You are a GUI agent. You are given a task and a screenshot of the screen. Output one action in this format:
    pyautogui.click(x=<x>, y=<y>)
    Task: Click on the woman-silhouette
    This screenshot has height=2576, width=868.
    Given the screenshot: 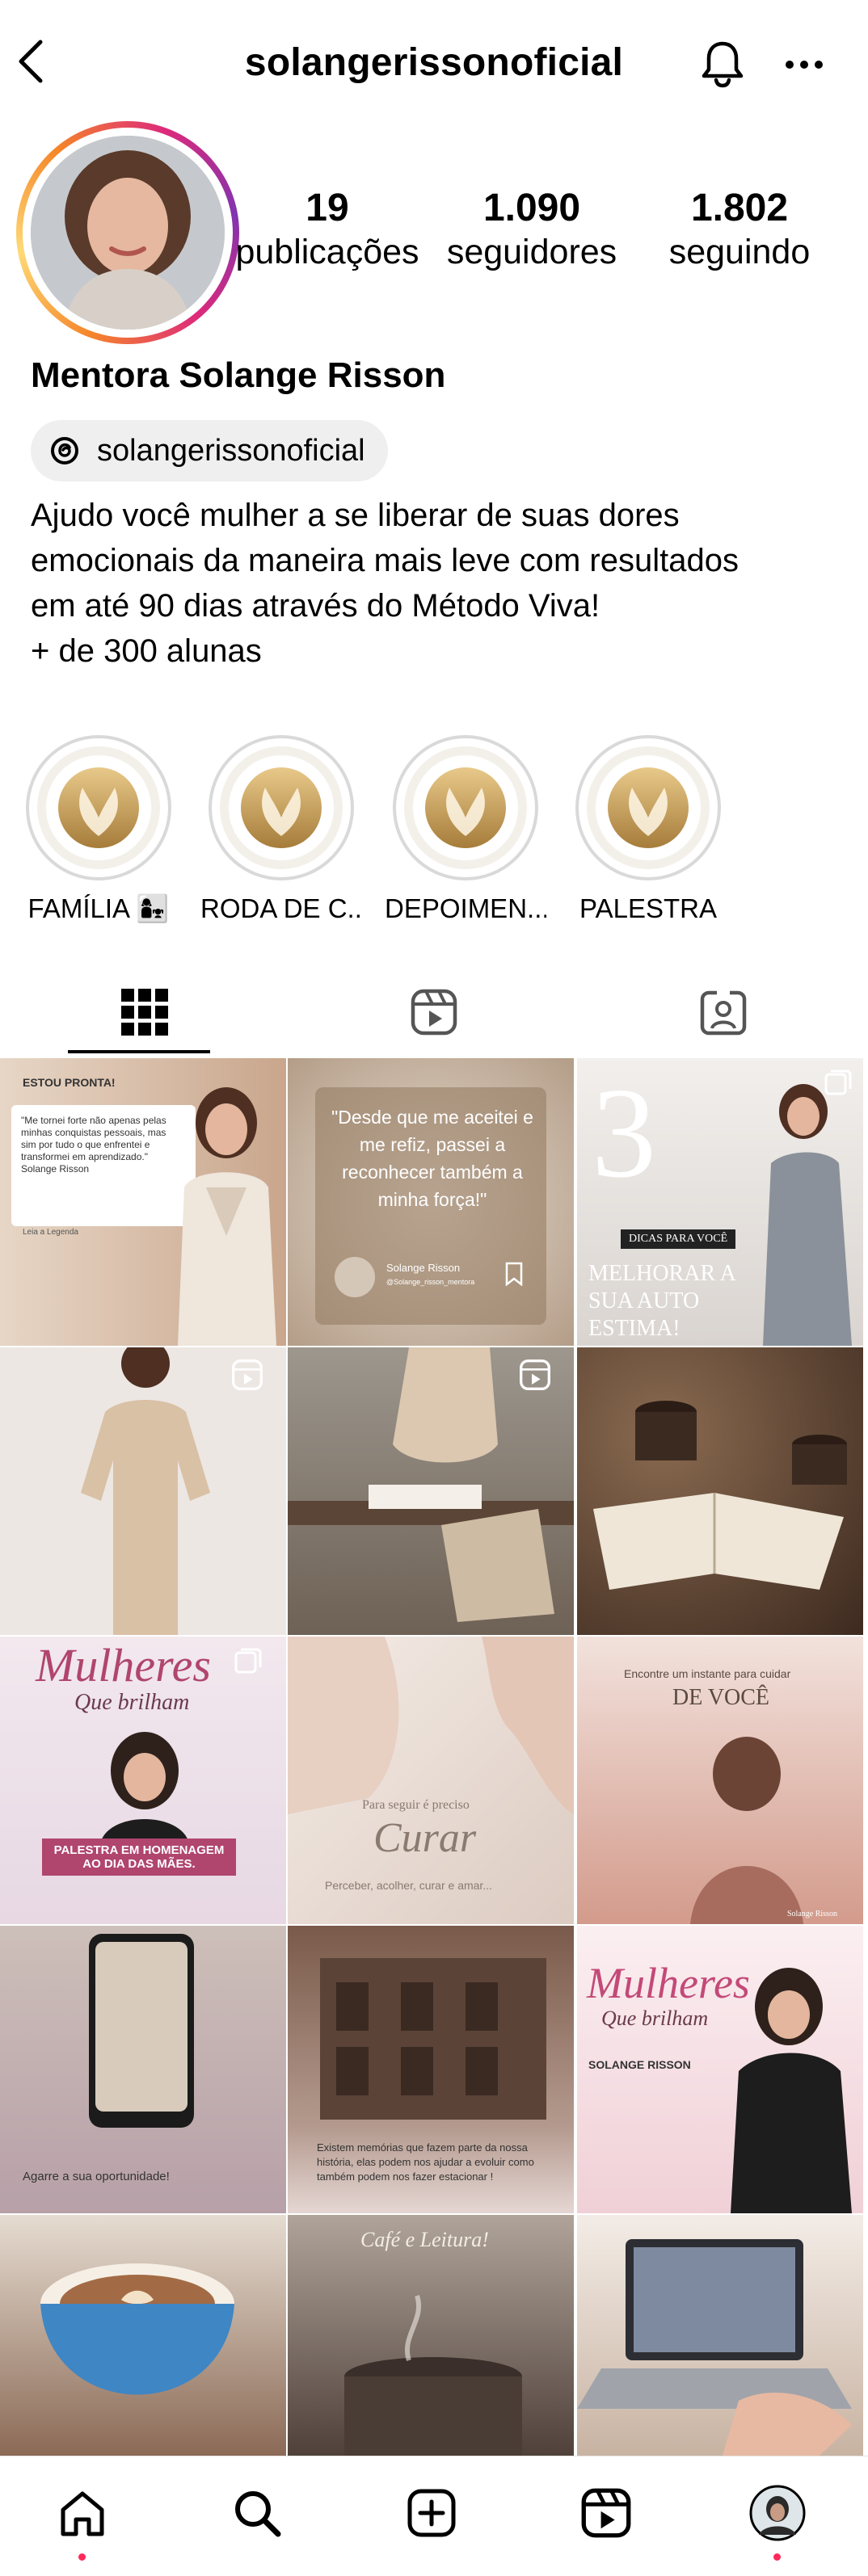 What is the action you would take?
    pyautogui.click(x=746, y=1830)
    